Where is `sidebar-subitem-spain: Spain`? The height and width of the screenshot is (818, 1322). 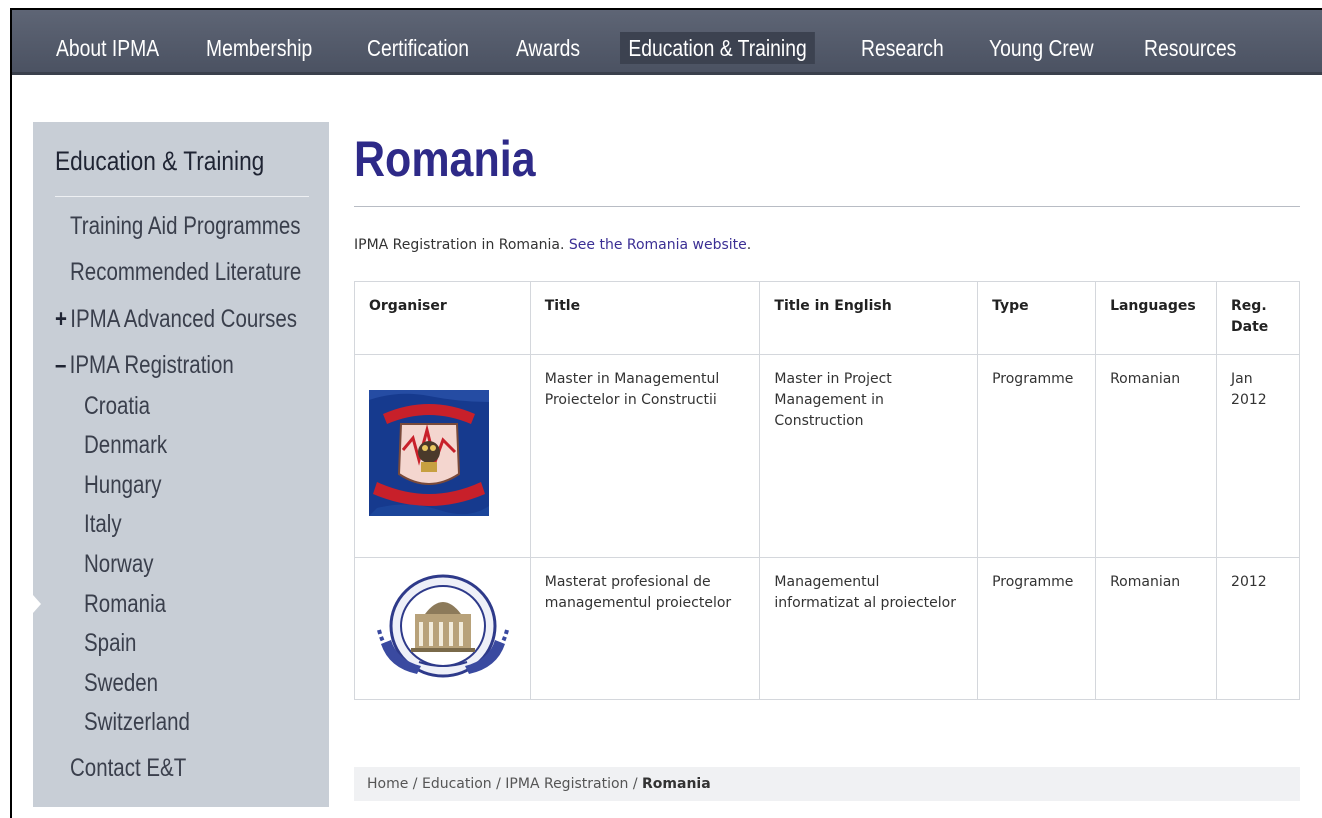 sidebar-subitem-spain: Spain is located at coordinates (110, 643).